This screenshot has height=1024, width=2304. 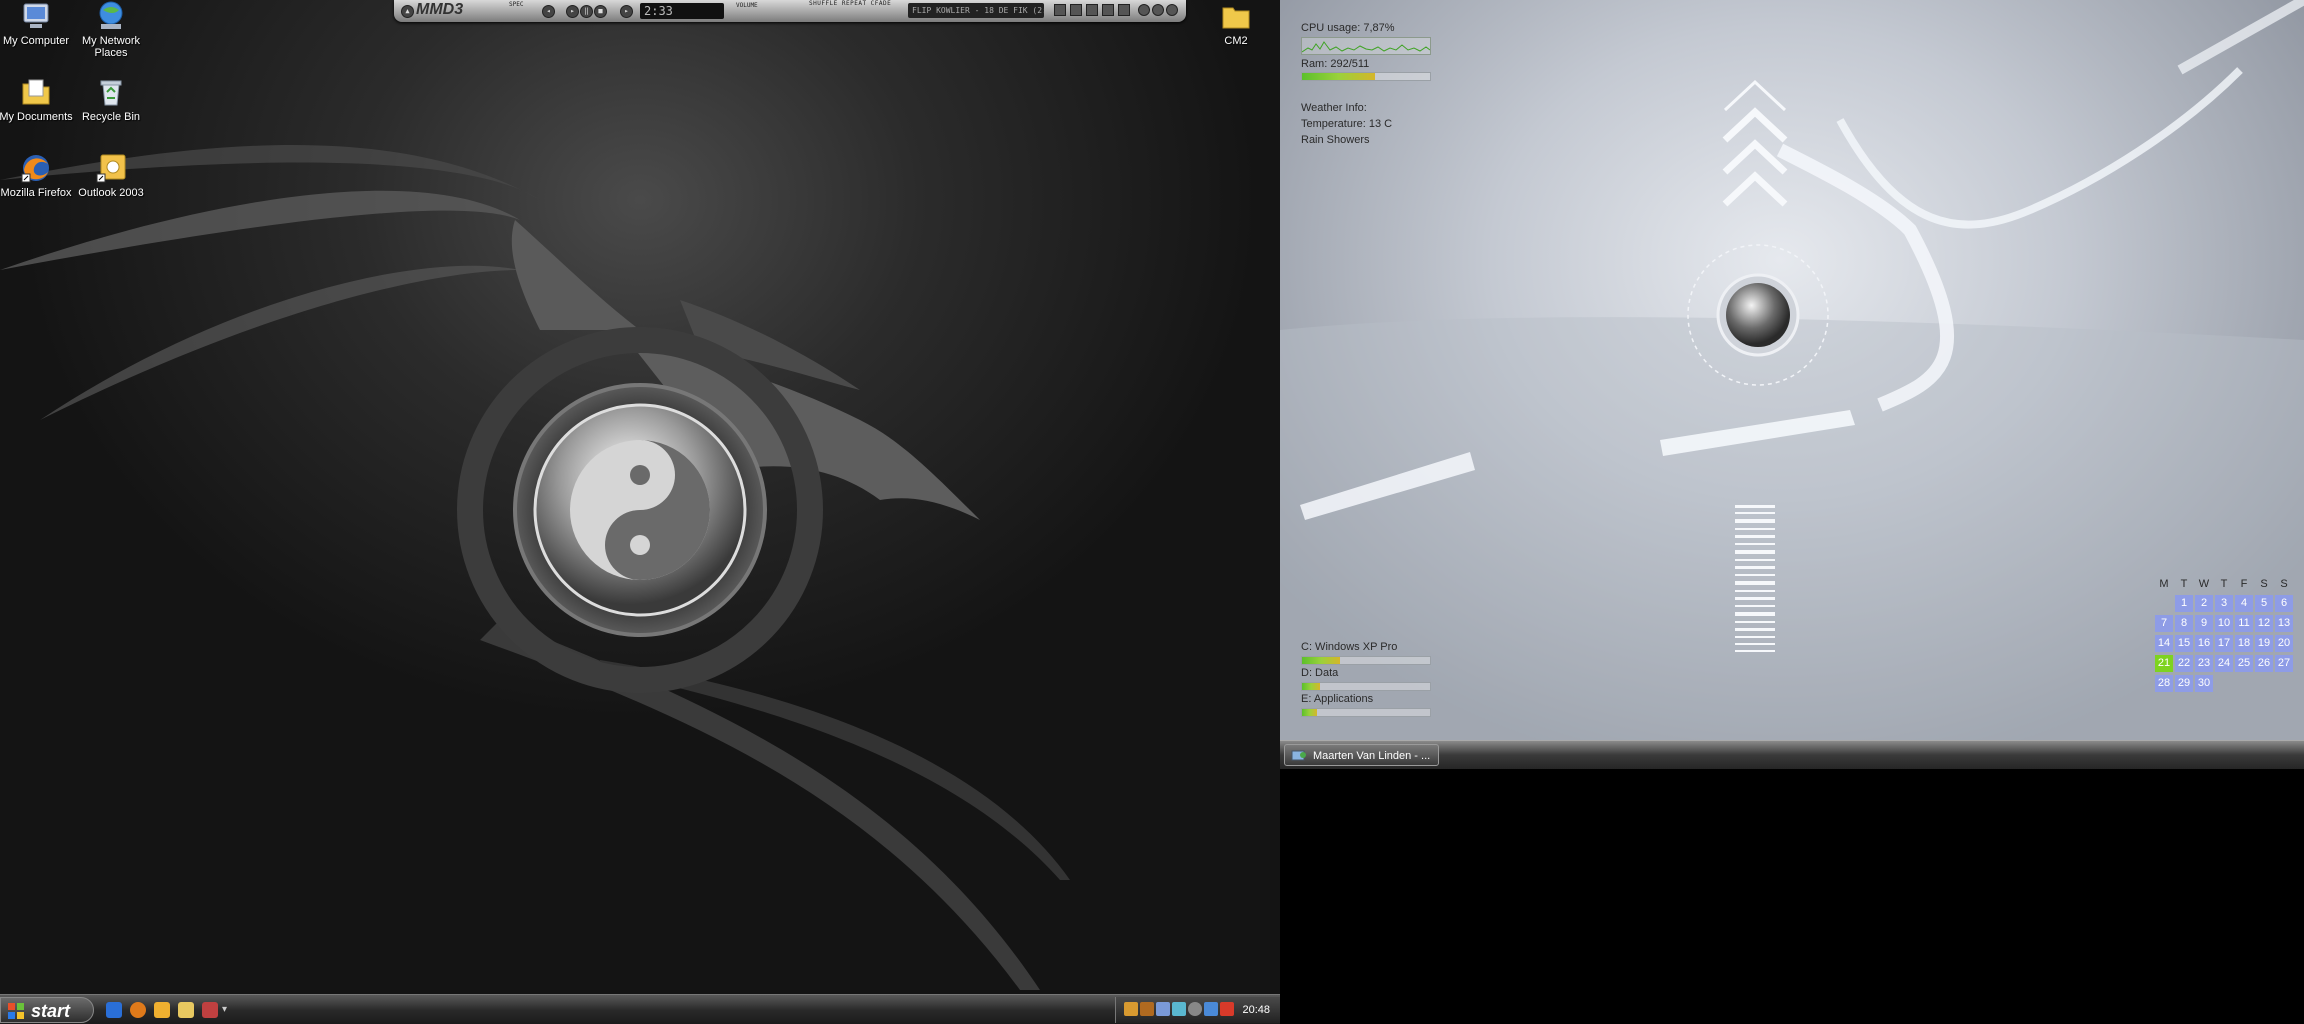 I want to click on system-tray: 20:48, so click(x=1197, y=1010).